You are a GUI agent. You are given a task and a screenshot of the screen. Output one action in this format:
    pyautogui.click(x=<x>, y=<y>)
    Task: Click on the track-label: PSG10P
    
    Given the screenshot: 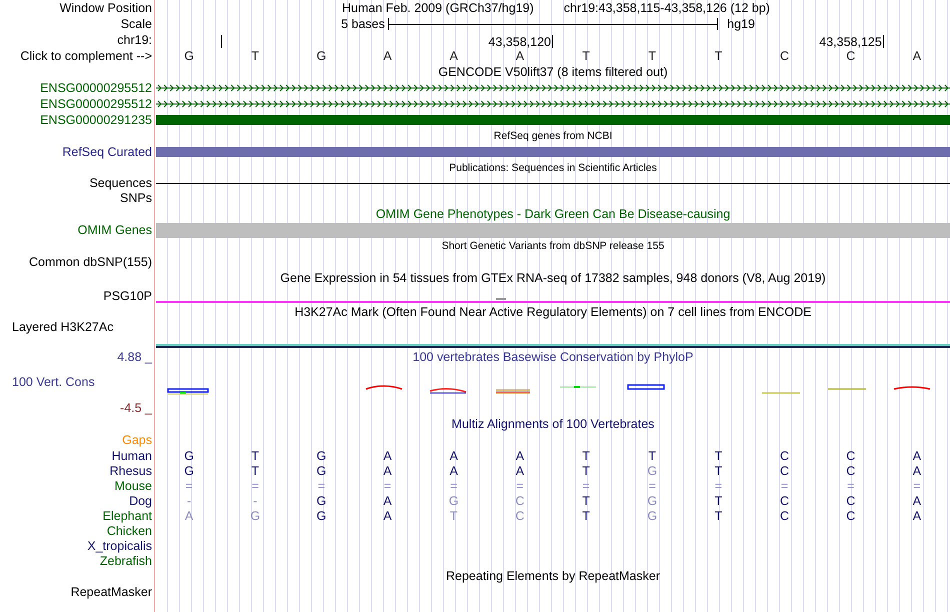 What is the action you would take?
    pyautogui.click(x=76, y=294)
    